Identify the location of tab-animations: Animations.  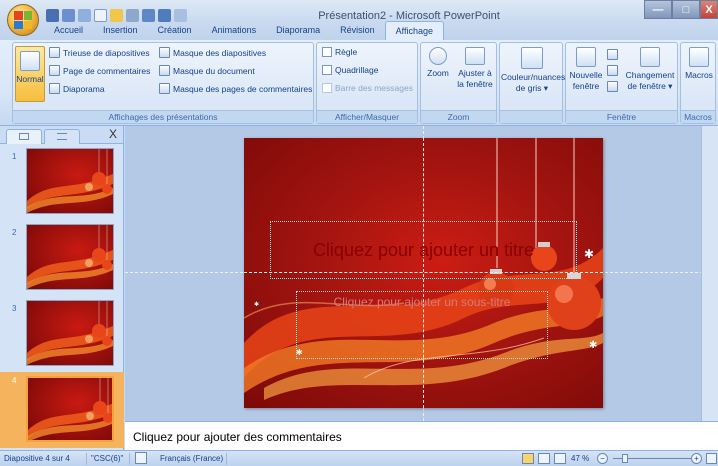
(234, 30).